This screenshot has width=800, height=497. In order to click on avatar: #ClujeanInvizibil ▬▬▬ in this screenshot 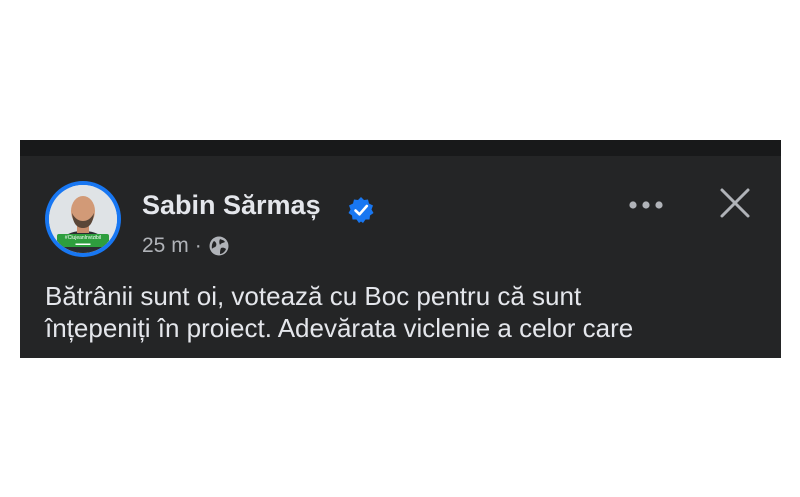, I will do `click(83, 219)`.